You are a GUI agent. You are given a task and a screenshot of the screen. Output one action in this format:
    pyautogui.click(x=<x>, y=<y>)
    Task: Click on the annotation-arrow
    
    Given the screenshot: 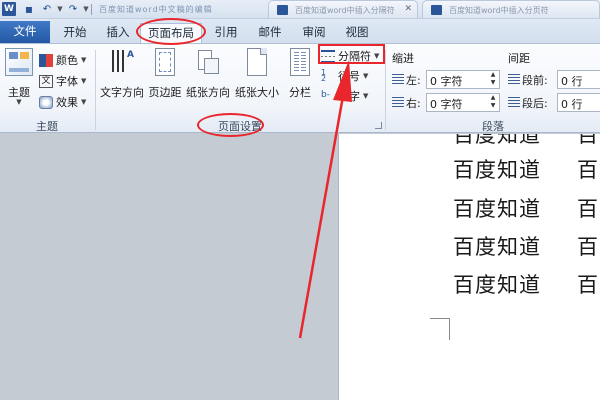 What is the action you would take?
    pyautogui.click(x=325, y=199)
    